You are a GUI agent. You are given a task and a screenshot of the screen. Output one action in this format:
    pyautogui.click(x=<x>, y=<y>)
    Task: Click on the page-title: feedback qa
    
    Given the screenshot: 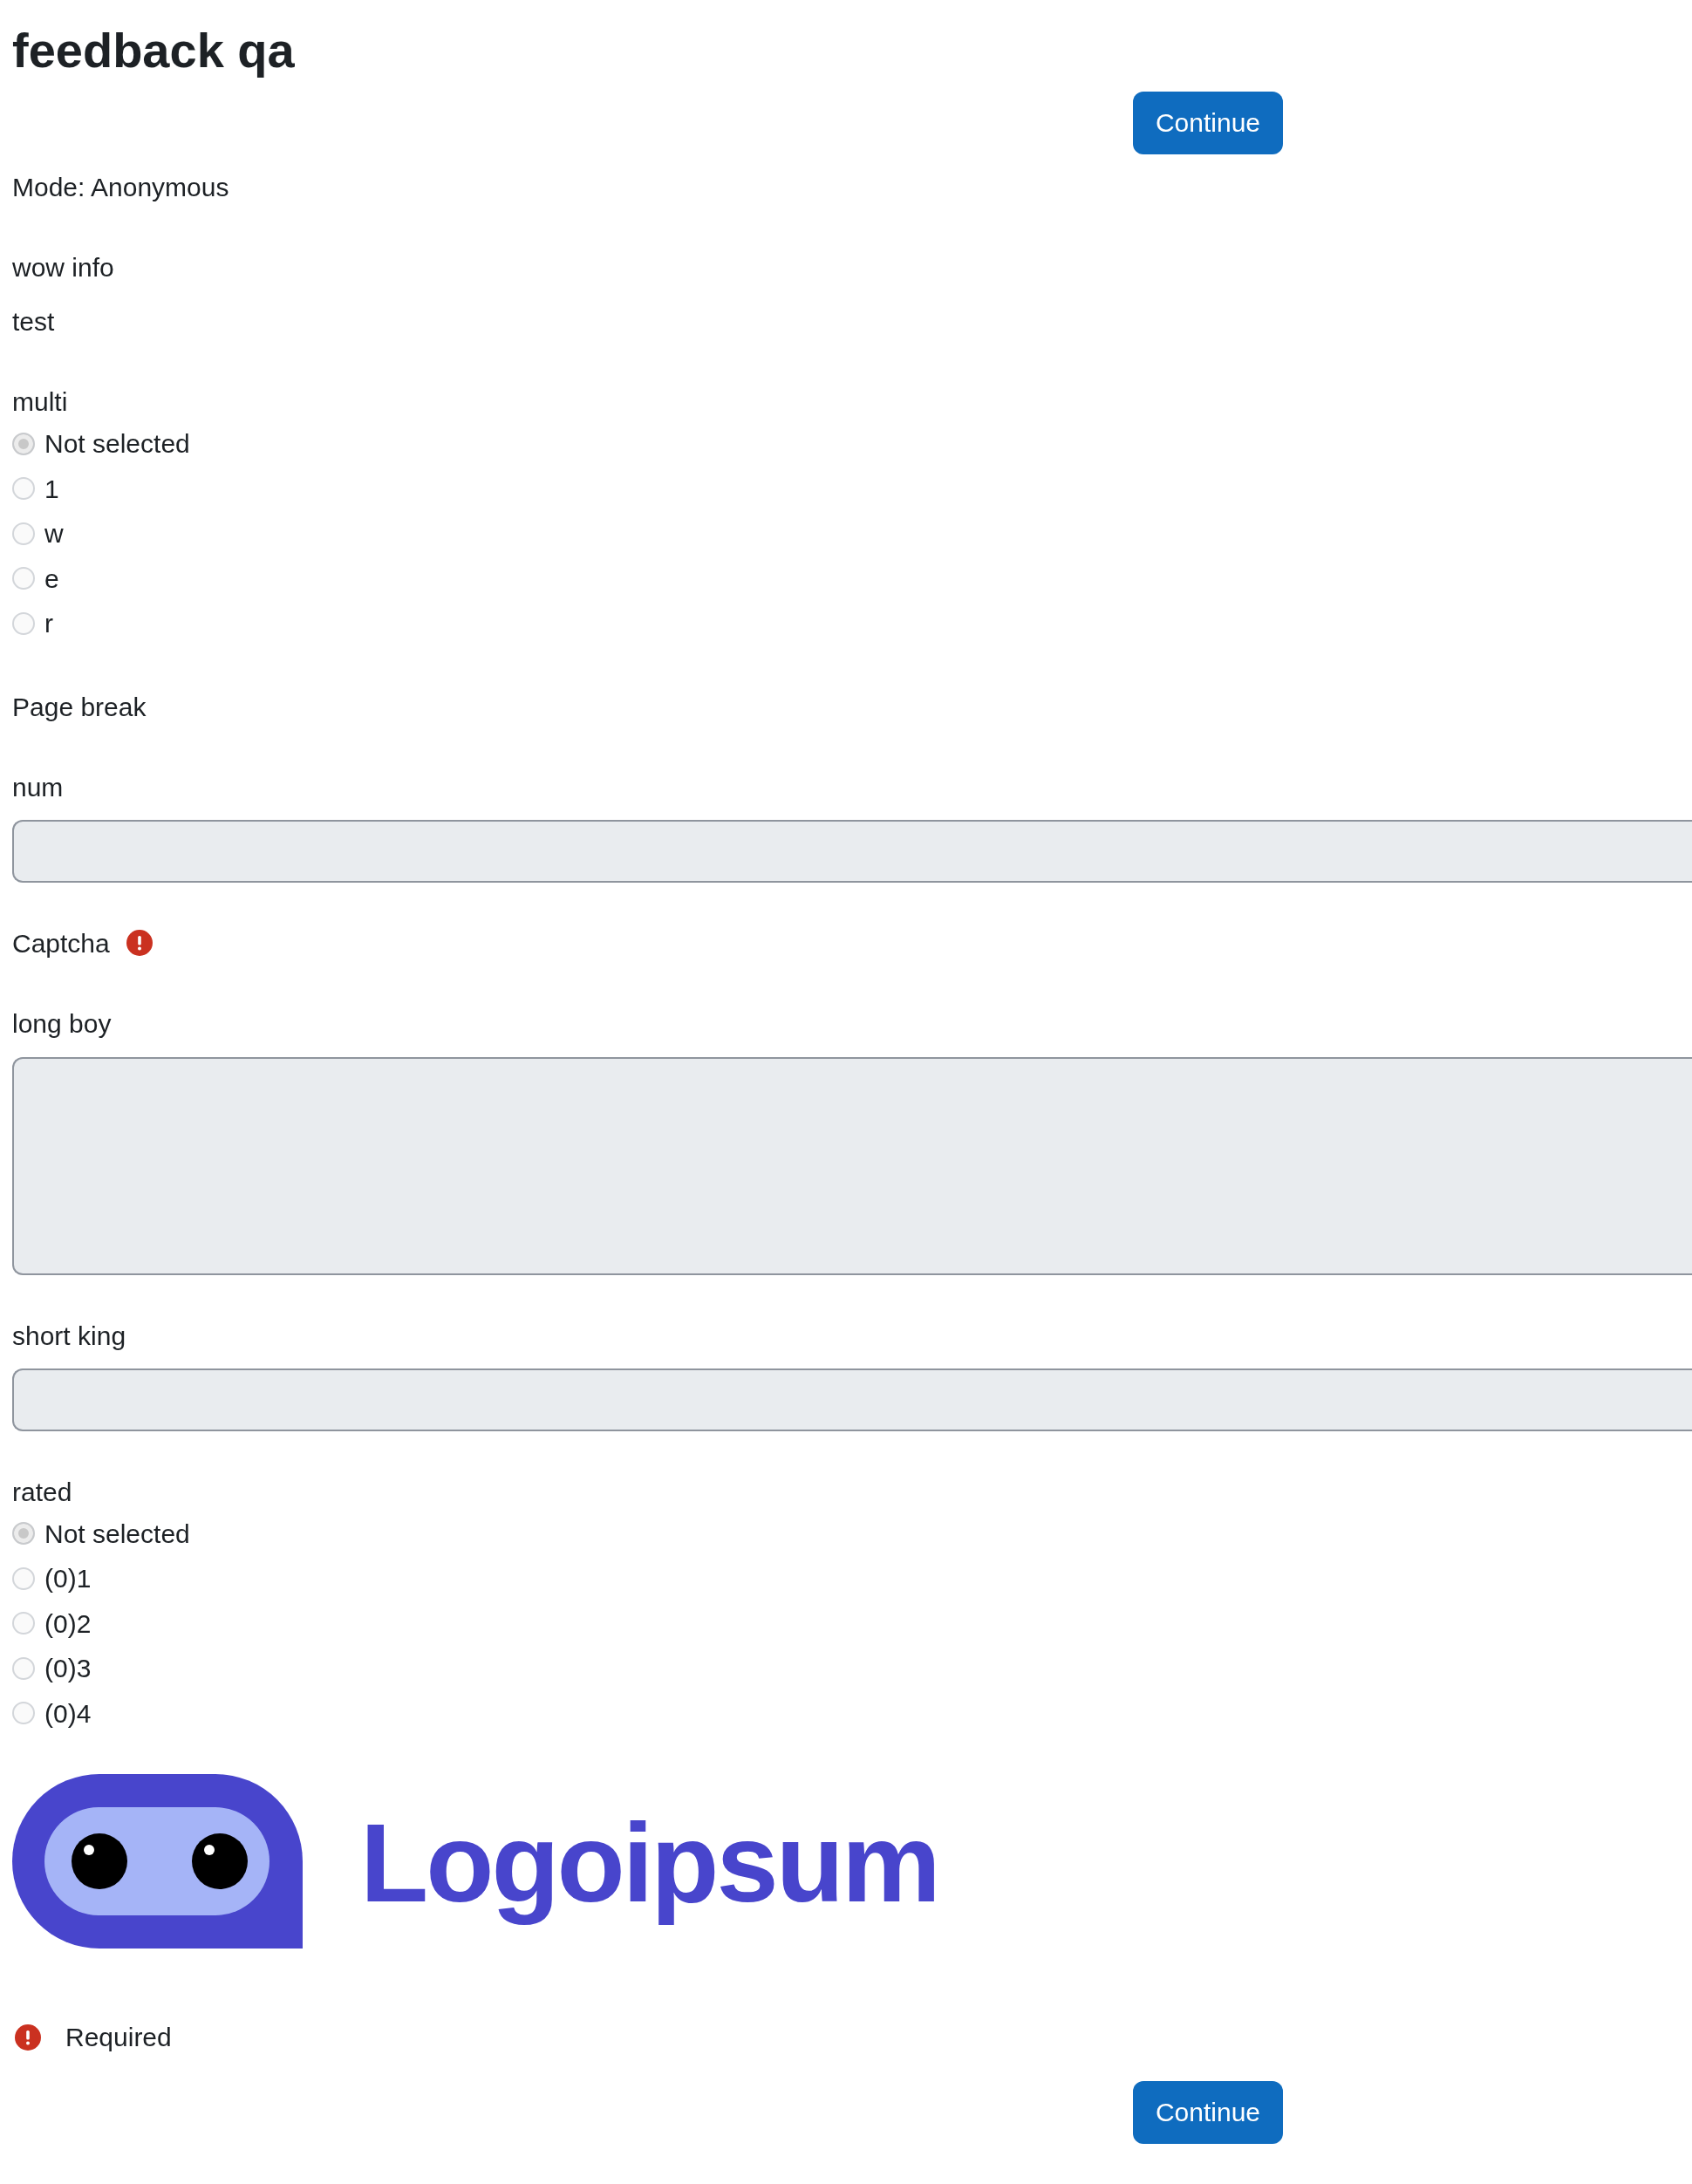 What is the action you would take?
    pyautogui.click(x=153, y=50)
    